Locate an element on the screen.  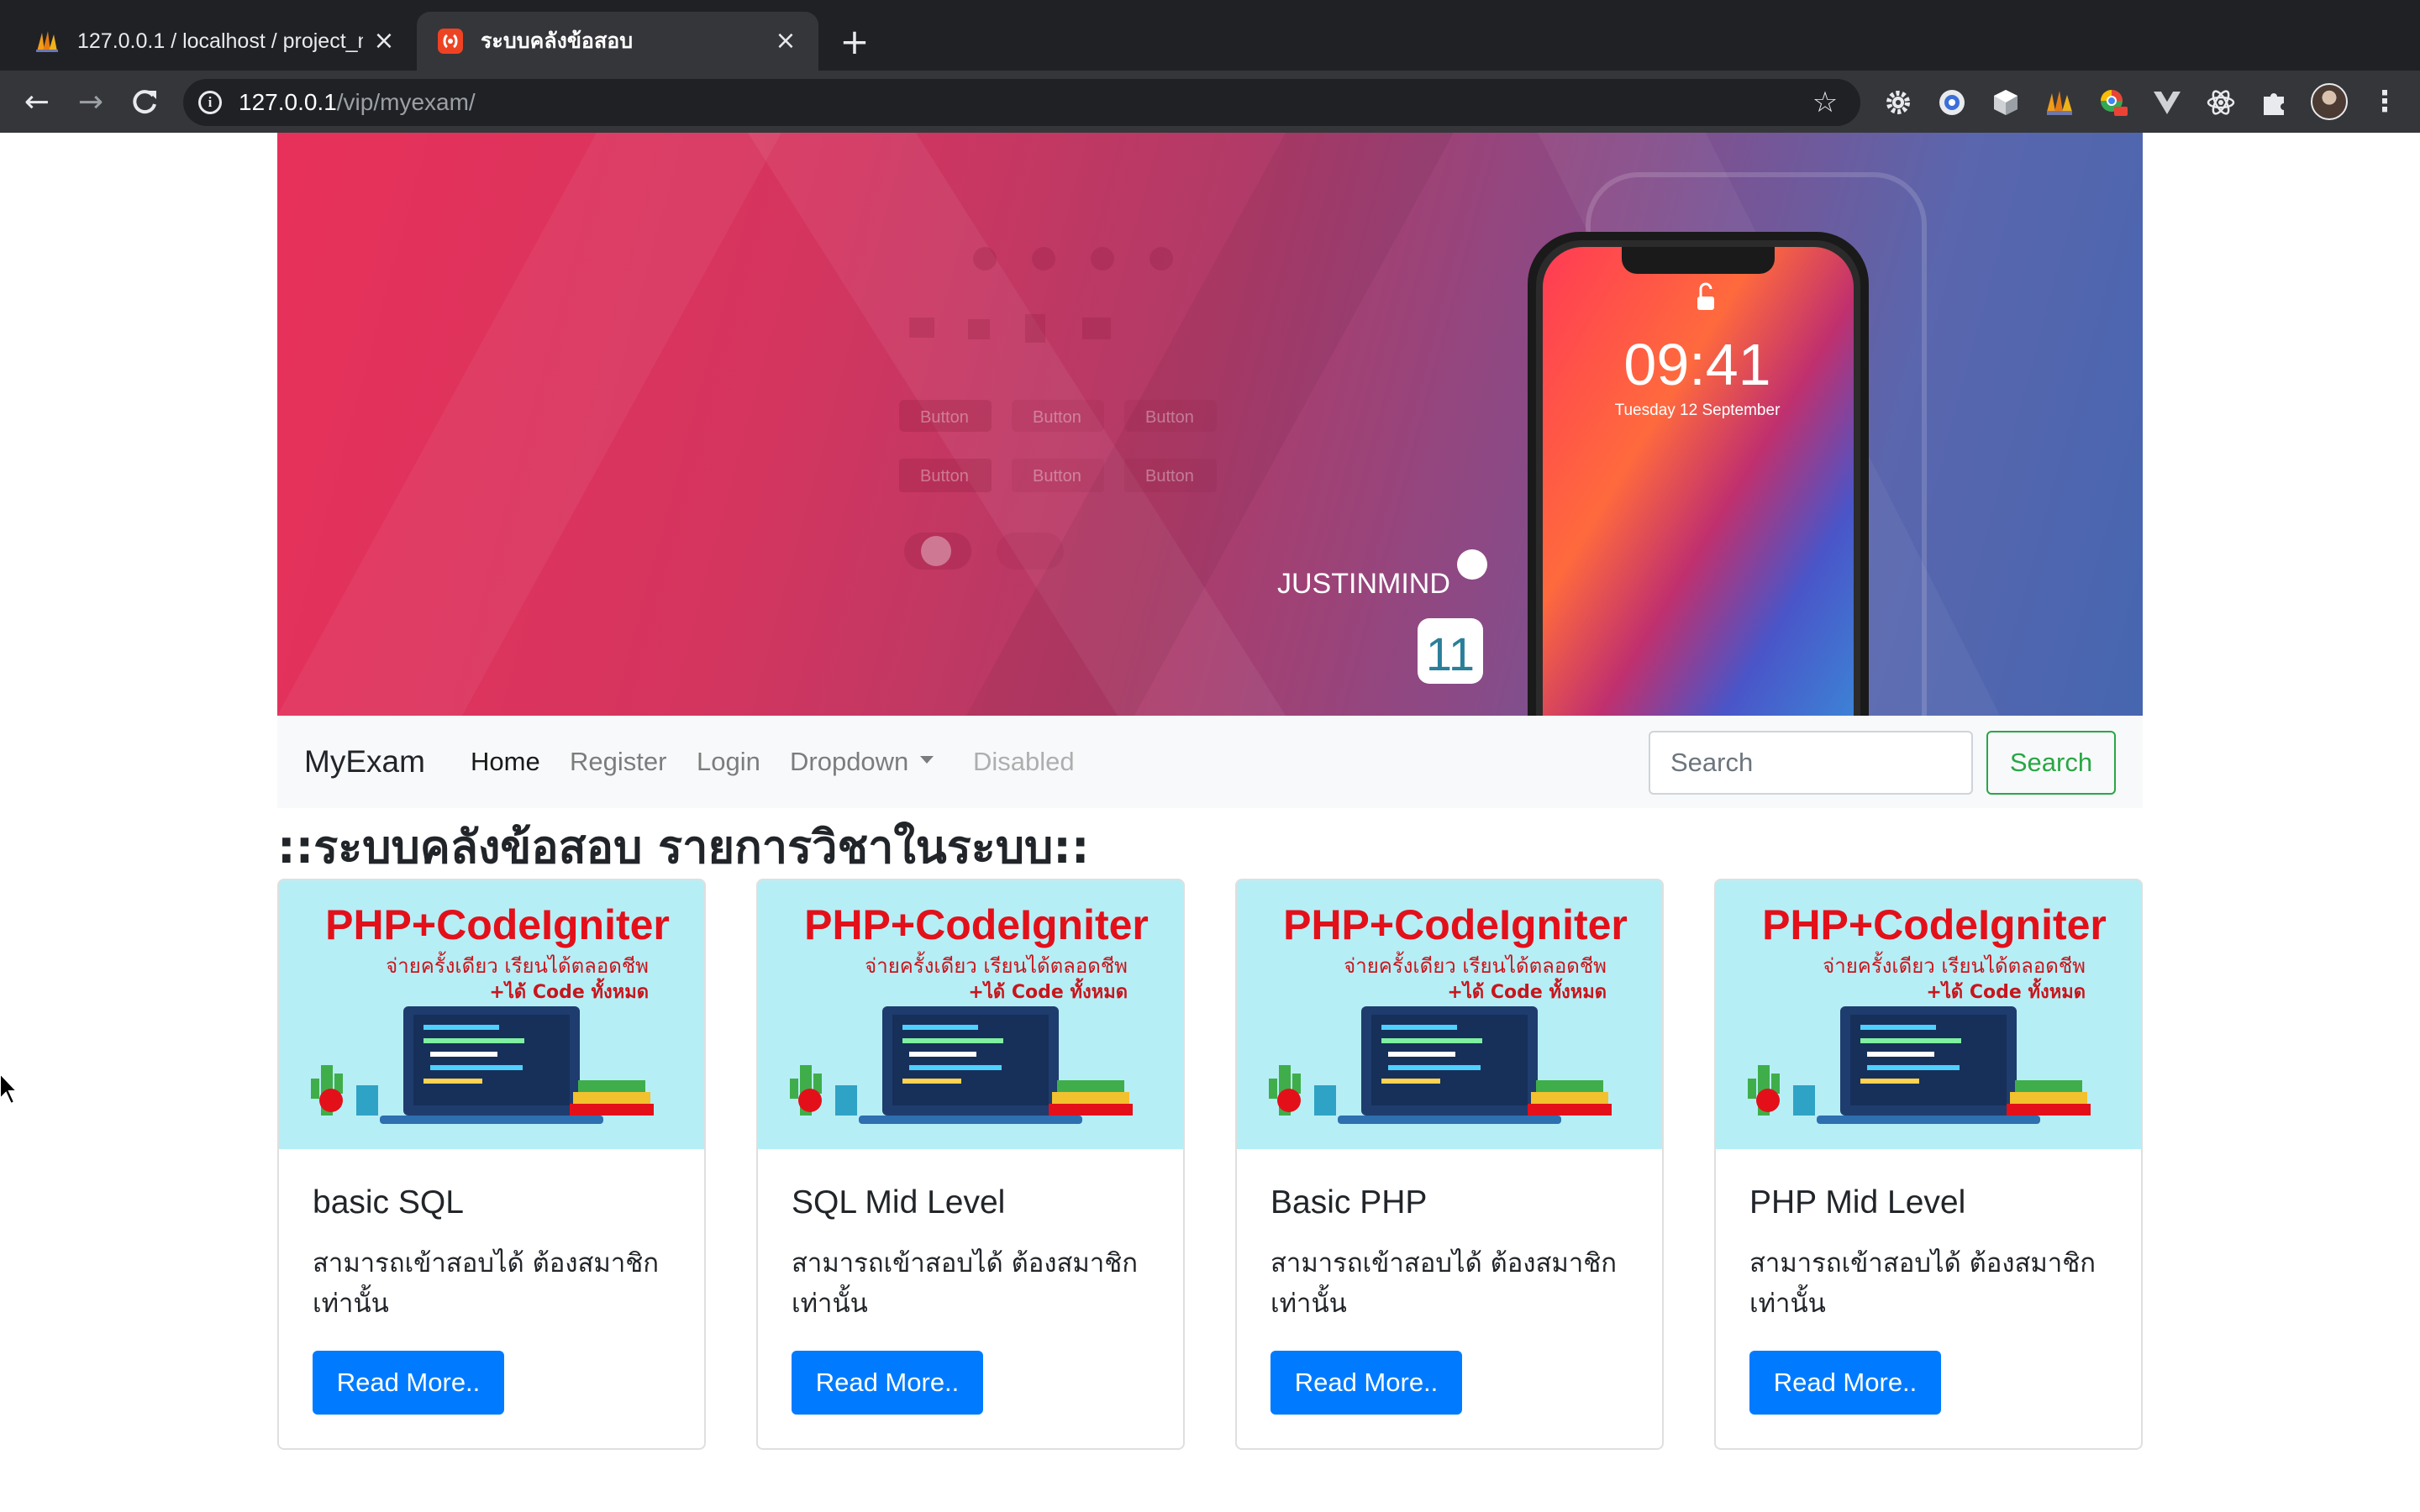
tab-myexam: ระบบคลังข้อสอบ × is located at coordinates (617, 41).